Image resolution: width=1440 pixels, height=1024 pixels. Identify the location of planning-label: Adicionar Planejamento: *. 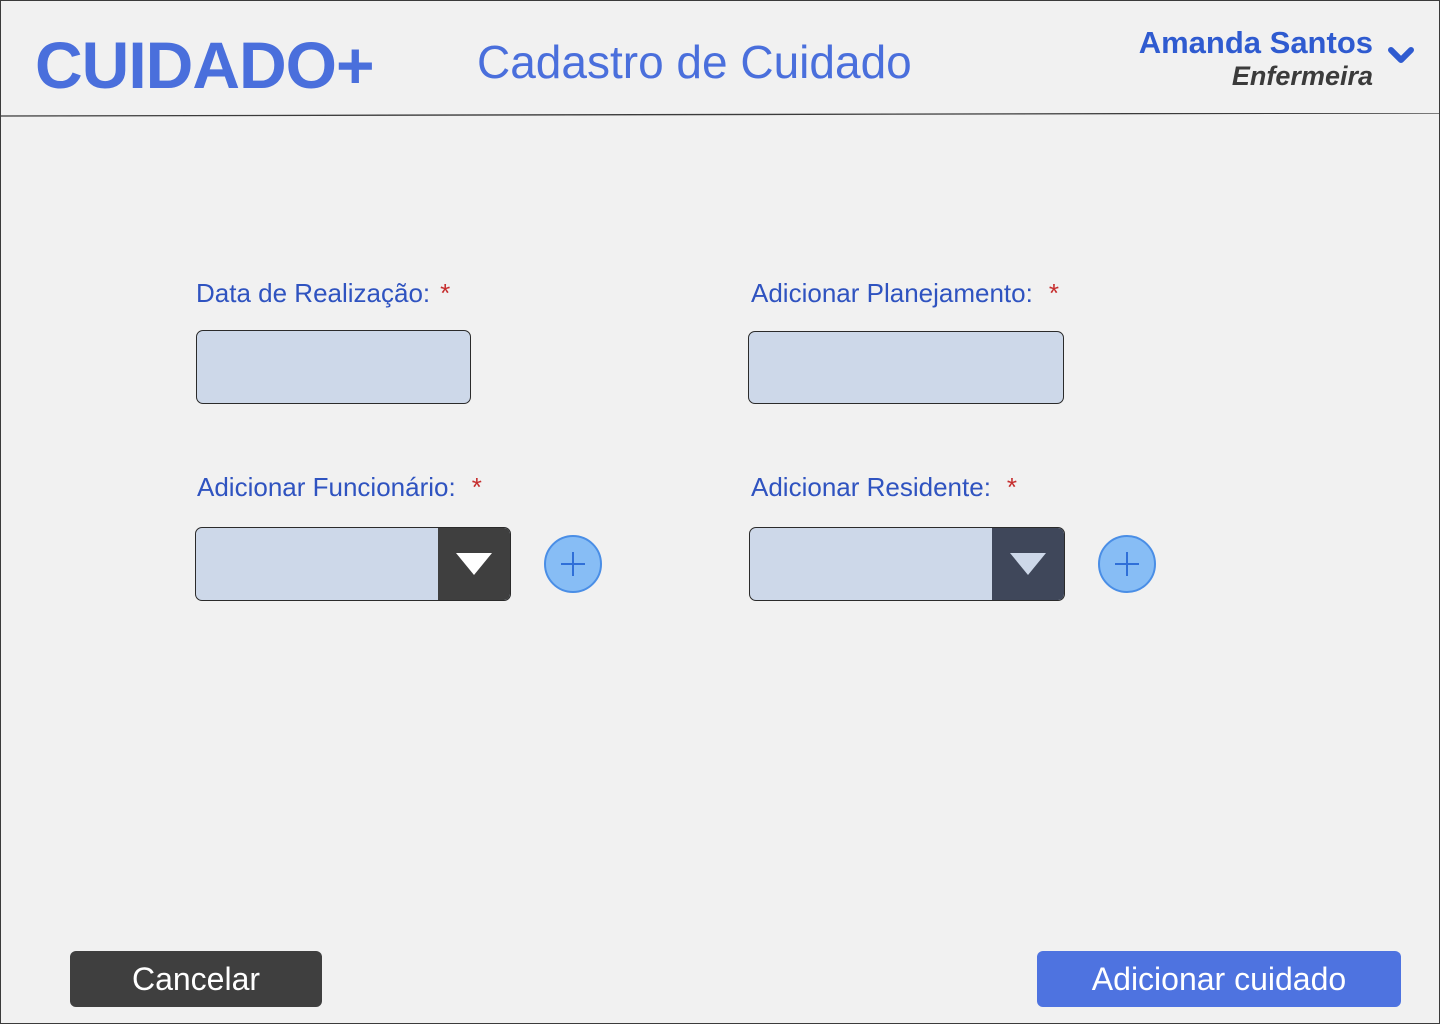
(905, 293).